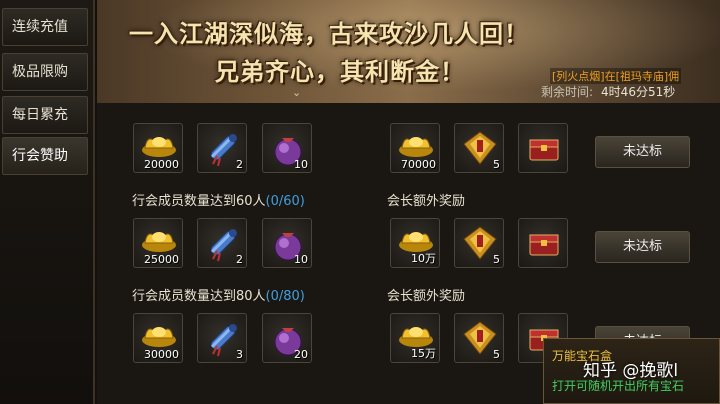 This screenshot has width=720, height=404. Describe the element at coordinates (158, 243) in the screenshot. I see `reward-slot: 25000` at that location.